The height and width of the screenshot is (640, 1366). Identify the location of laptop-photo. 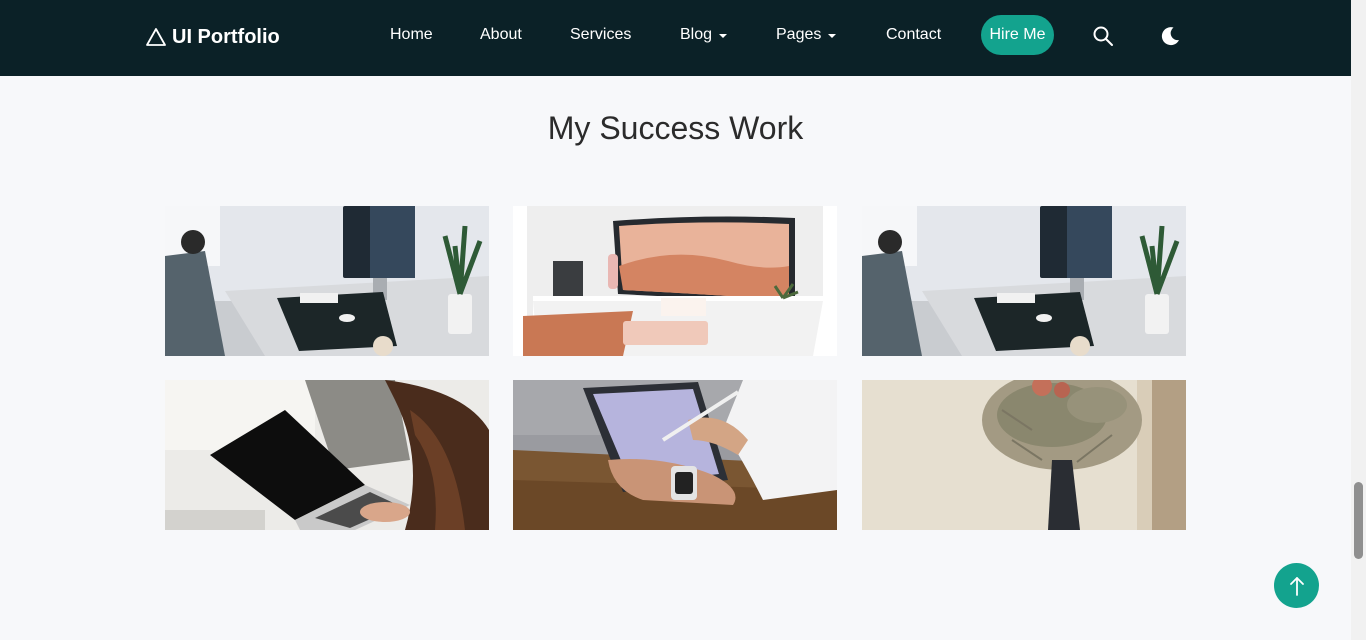
(327, 455).